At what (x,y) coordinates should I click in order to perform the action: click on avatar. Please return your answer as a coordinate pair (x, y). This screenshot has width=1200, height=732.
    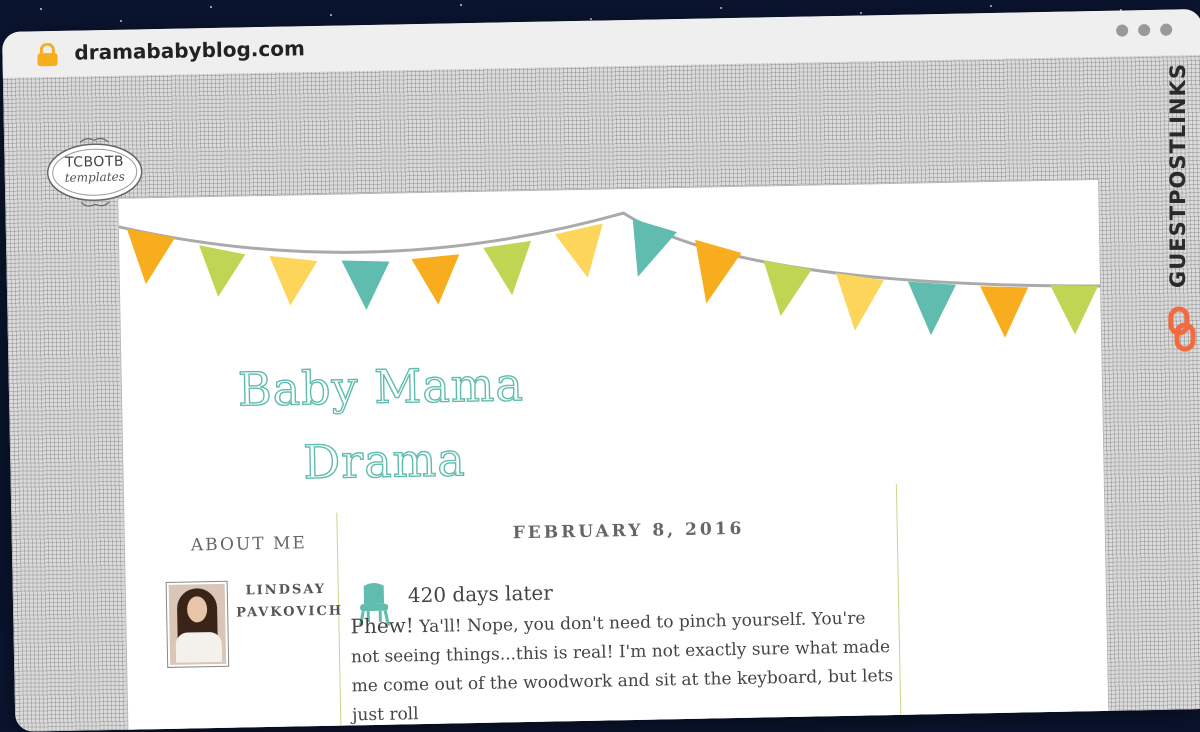
    Looking at the image, I should click on (197, 624).